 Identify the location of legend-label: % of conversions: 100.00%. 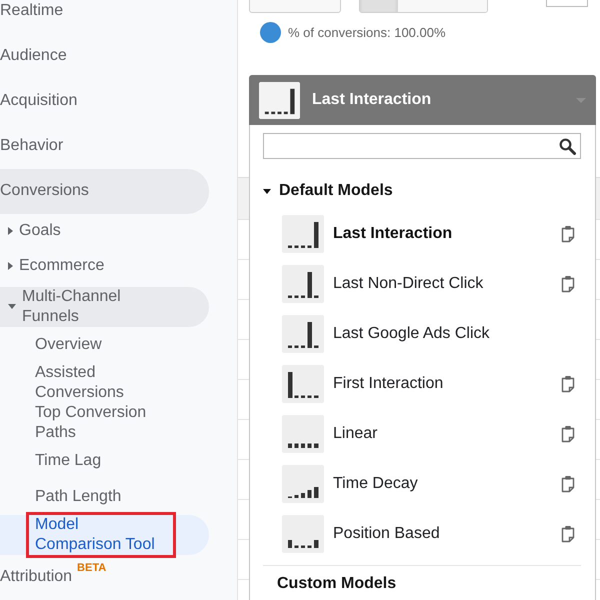
(367, 33).